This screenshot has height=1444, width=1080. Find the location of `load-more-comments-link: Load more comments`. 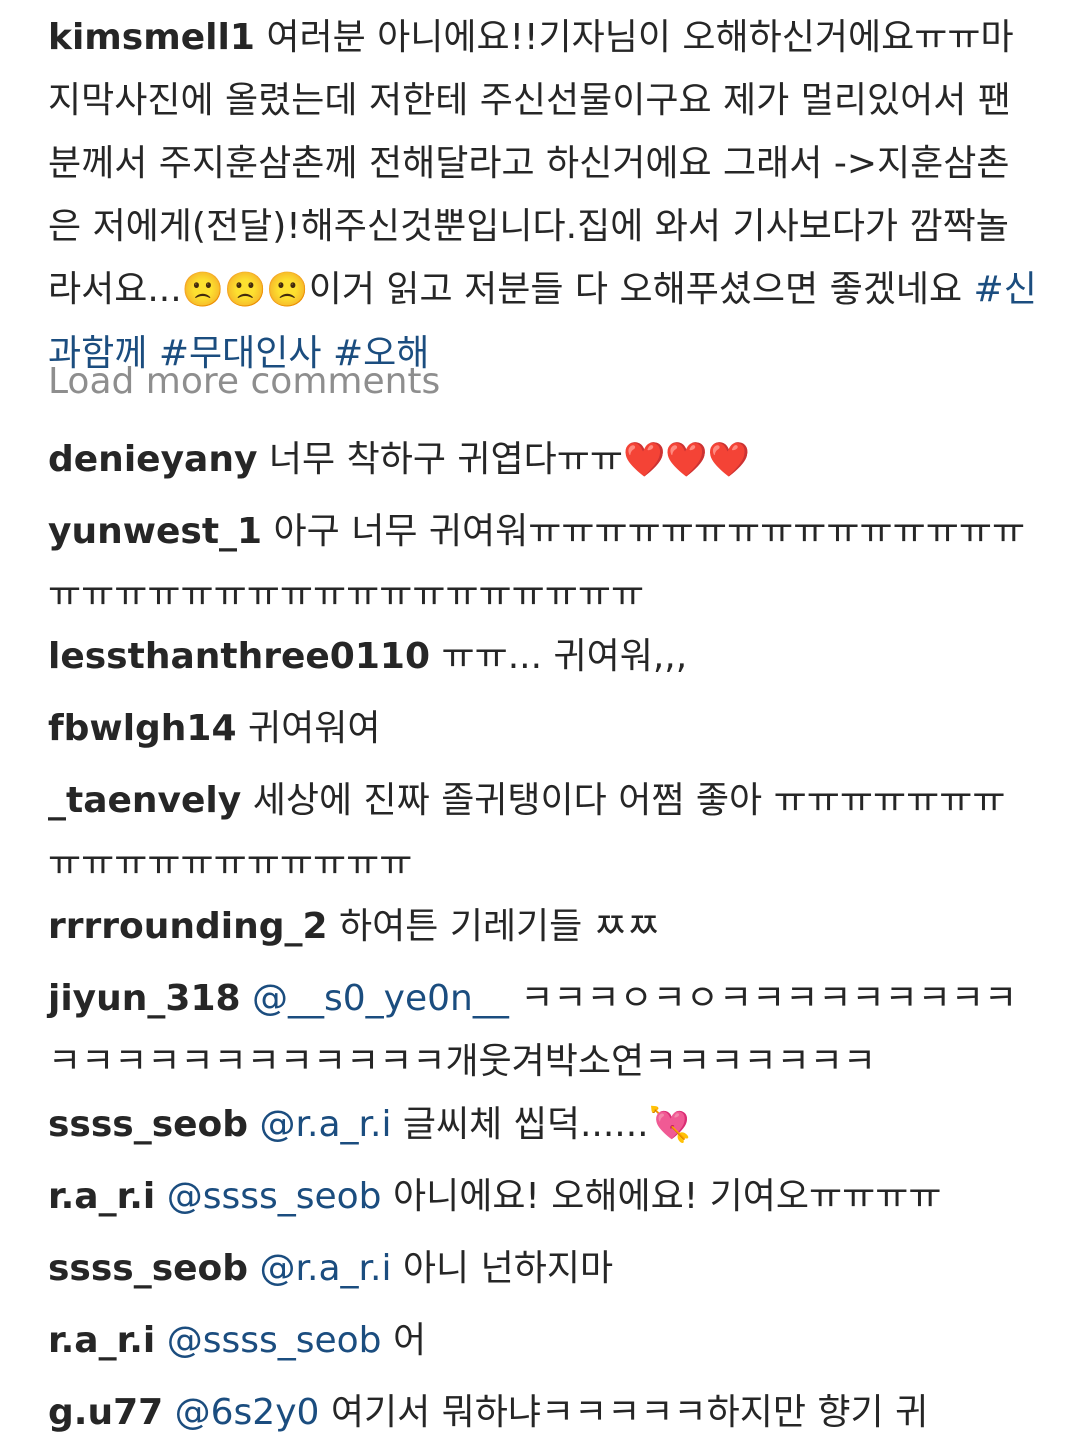

load-more-comments-link: Load more comments is located at coordinates (244, 382).